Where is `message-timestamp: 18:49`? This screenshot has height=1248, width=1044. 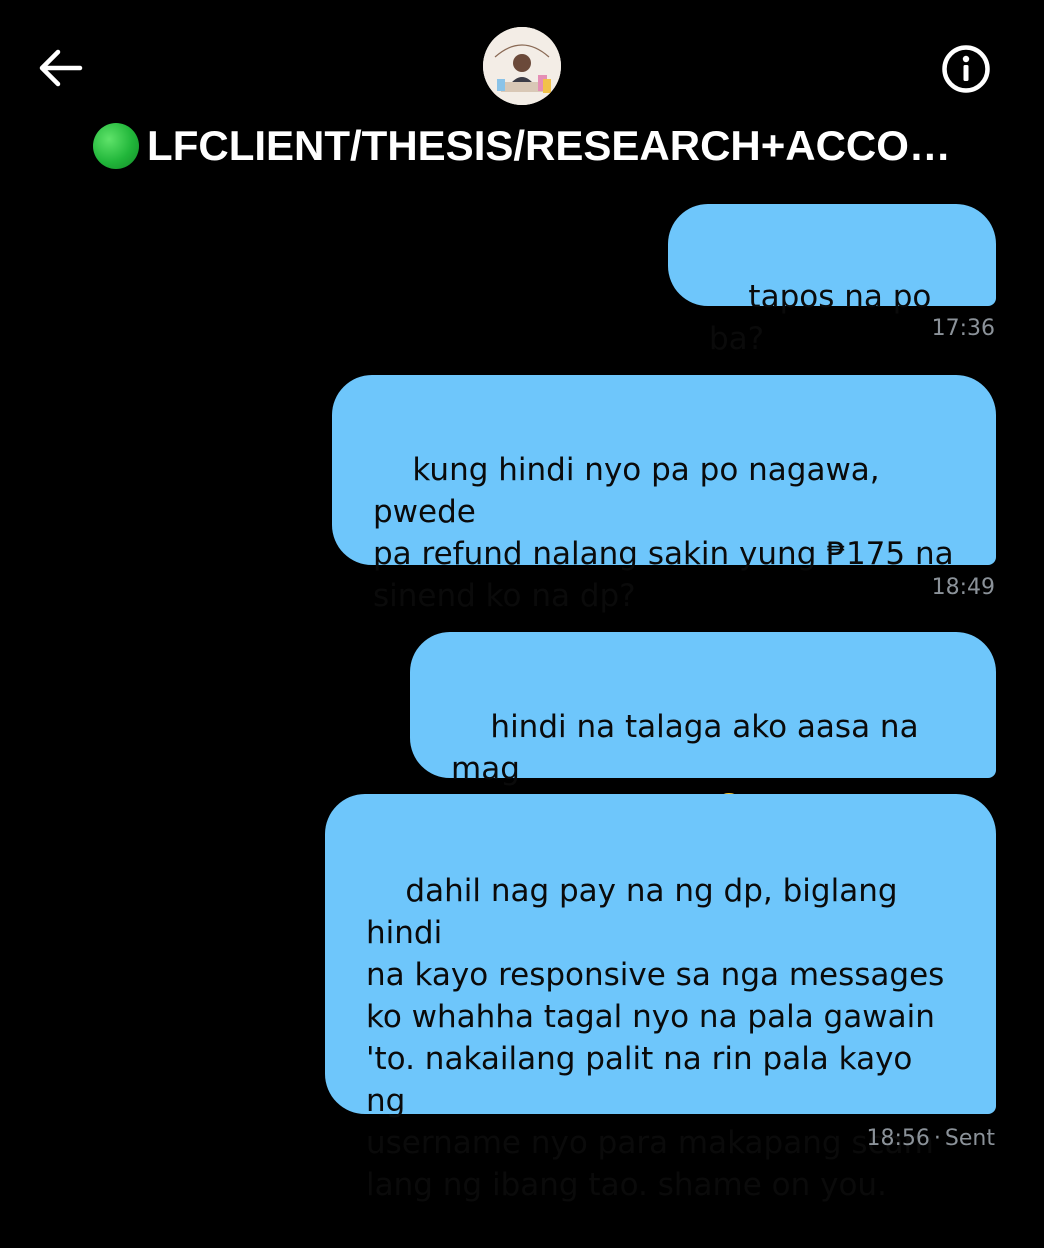
message-timestamp: 18:49 is located at coordinates (963, 587).